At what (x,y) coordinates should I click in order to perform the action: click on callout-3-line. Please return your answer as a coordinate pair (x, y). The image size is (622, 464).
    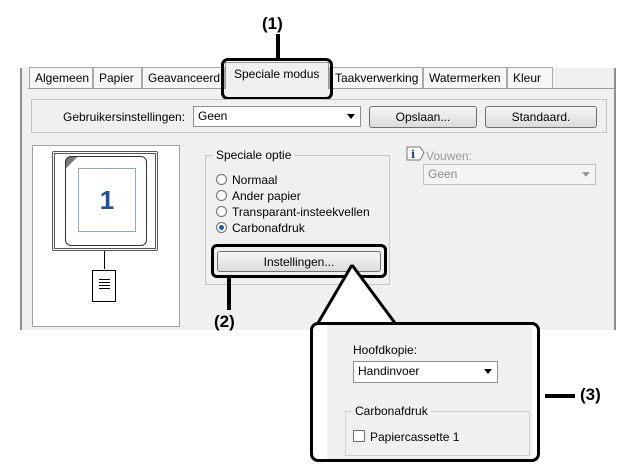
    Looking at the image, I should click on (560, 396).